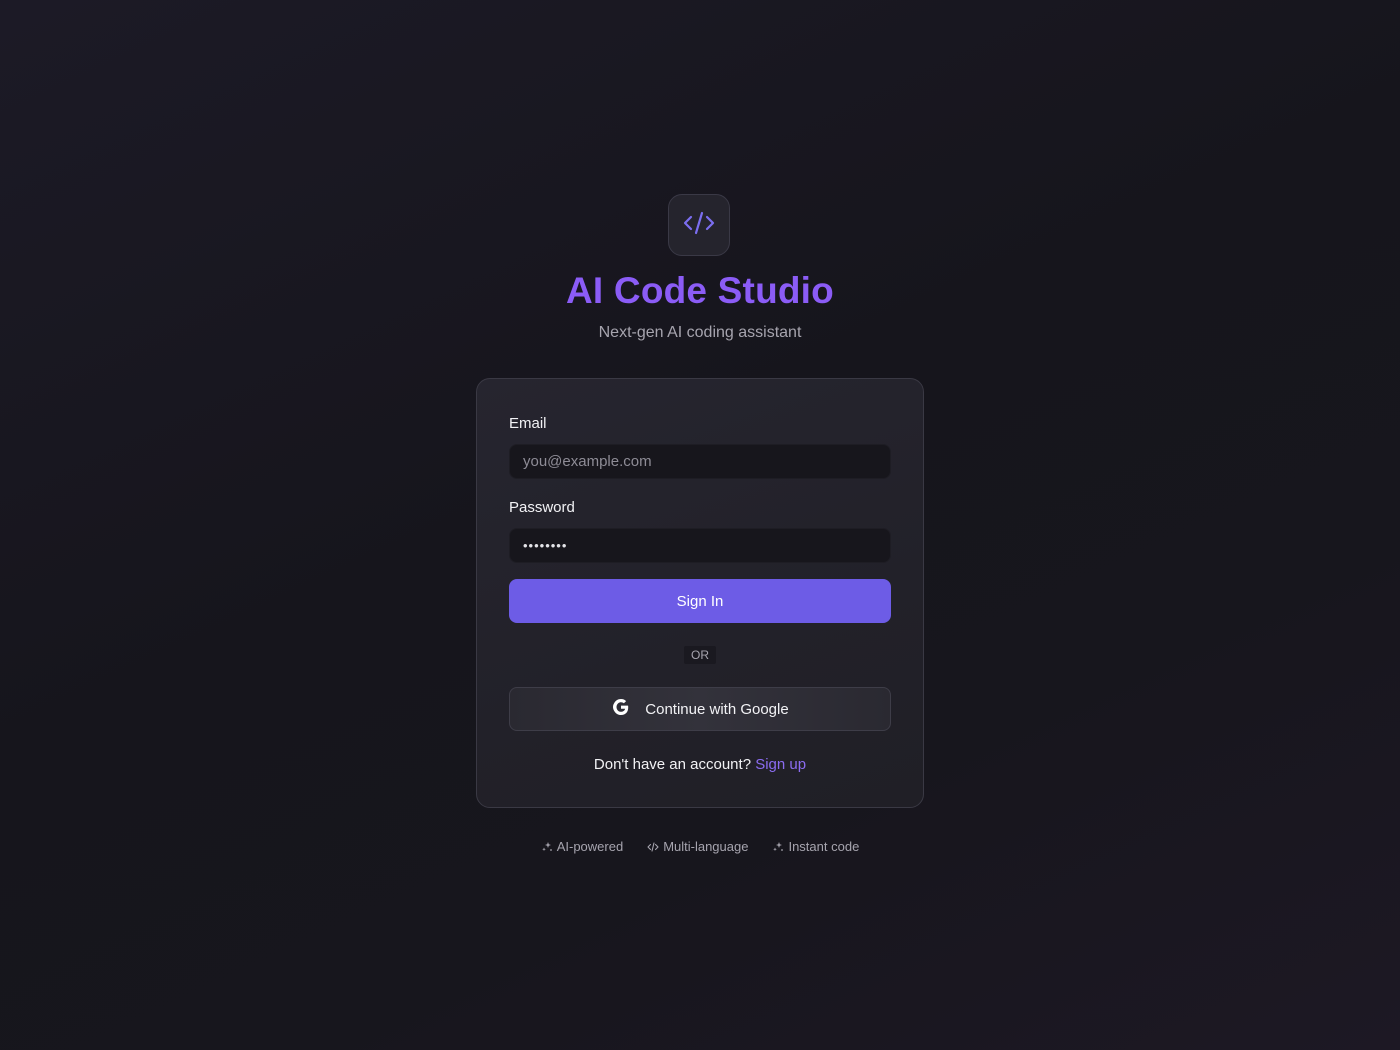 The height and width of the screenshot is (1050, 1400). Describe the element at coordinates (542, 507) in the screenshot. I see `password-label: Password` at that location.